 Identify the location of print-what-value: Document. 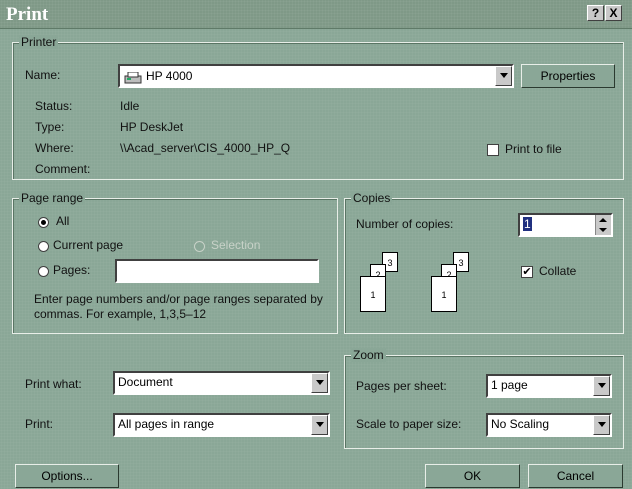
(145, 382).